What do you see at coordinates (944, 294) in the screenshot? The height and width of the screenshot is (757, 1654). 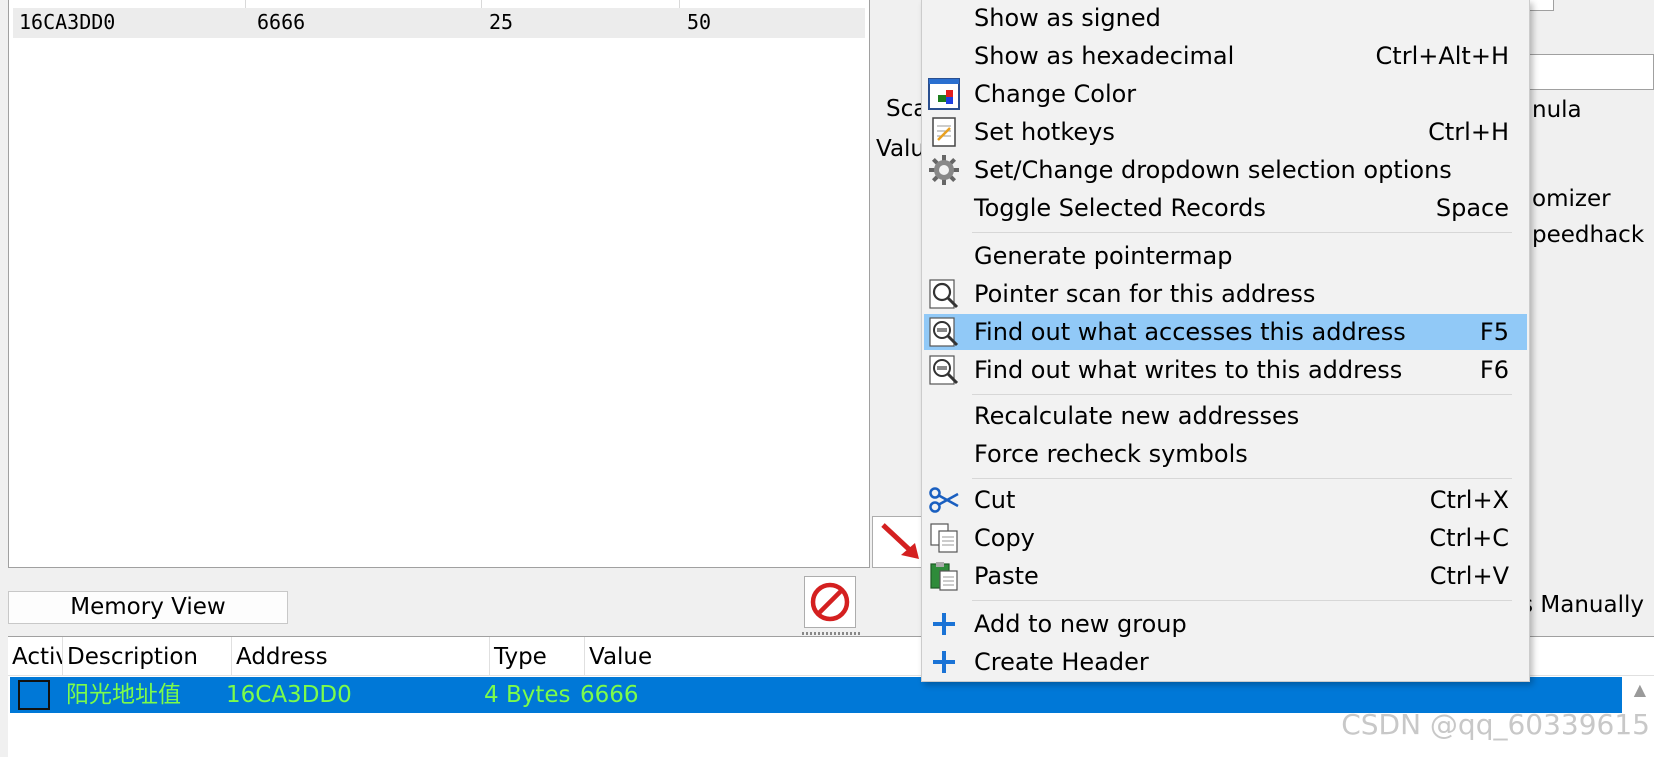 I see `magnifier-icon` at bounding box center [944, 294].